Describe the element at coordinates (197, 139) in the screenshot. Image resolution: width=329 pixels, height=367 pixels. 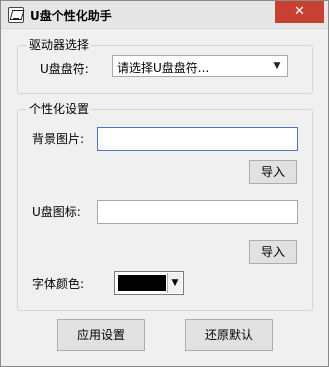
I see `background-image-field` at that location.